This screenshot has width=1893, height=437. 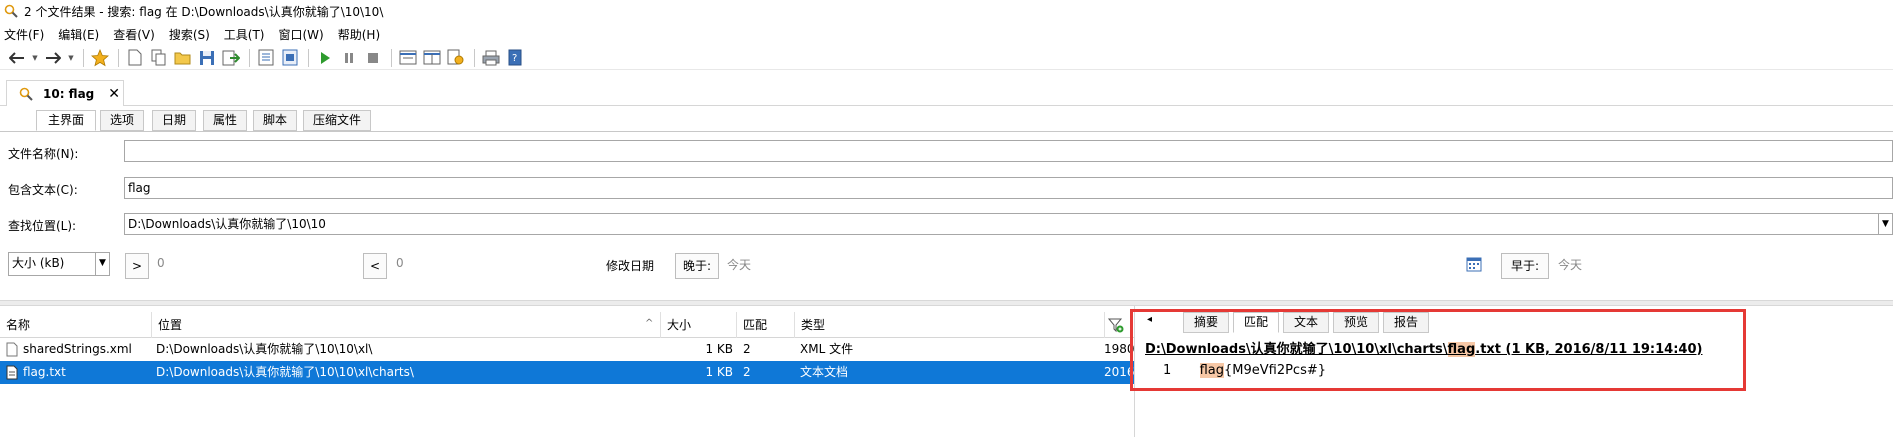 What do you see at coordinates (359, 34) in the screenshot?
I see `menu-help: 帮助(H)` at bounding box center [359, 34].